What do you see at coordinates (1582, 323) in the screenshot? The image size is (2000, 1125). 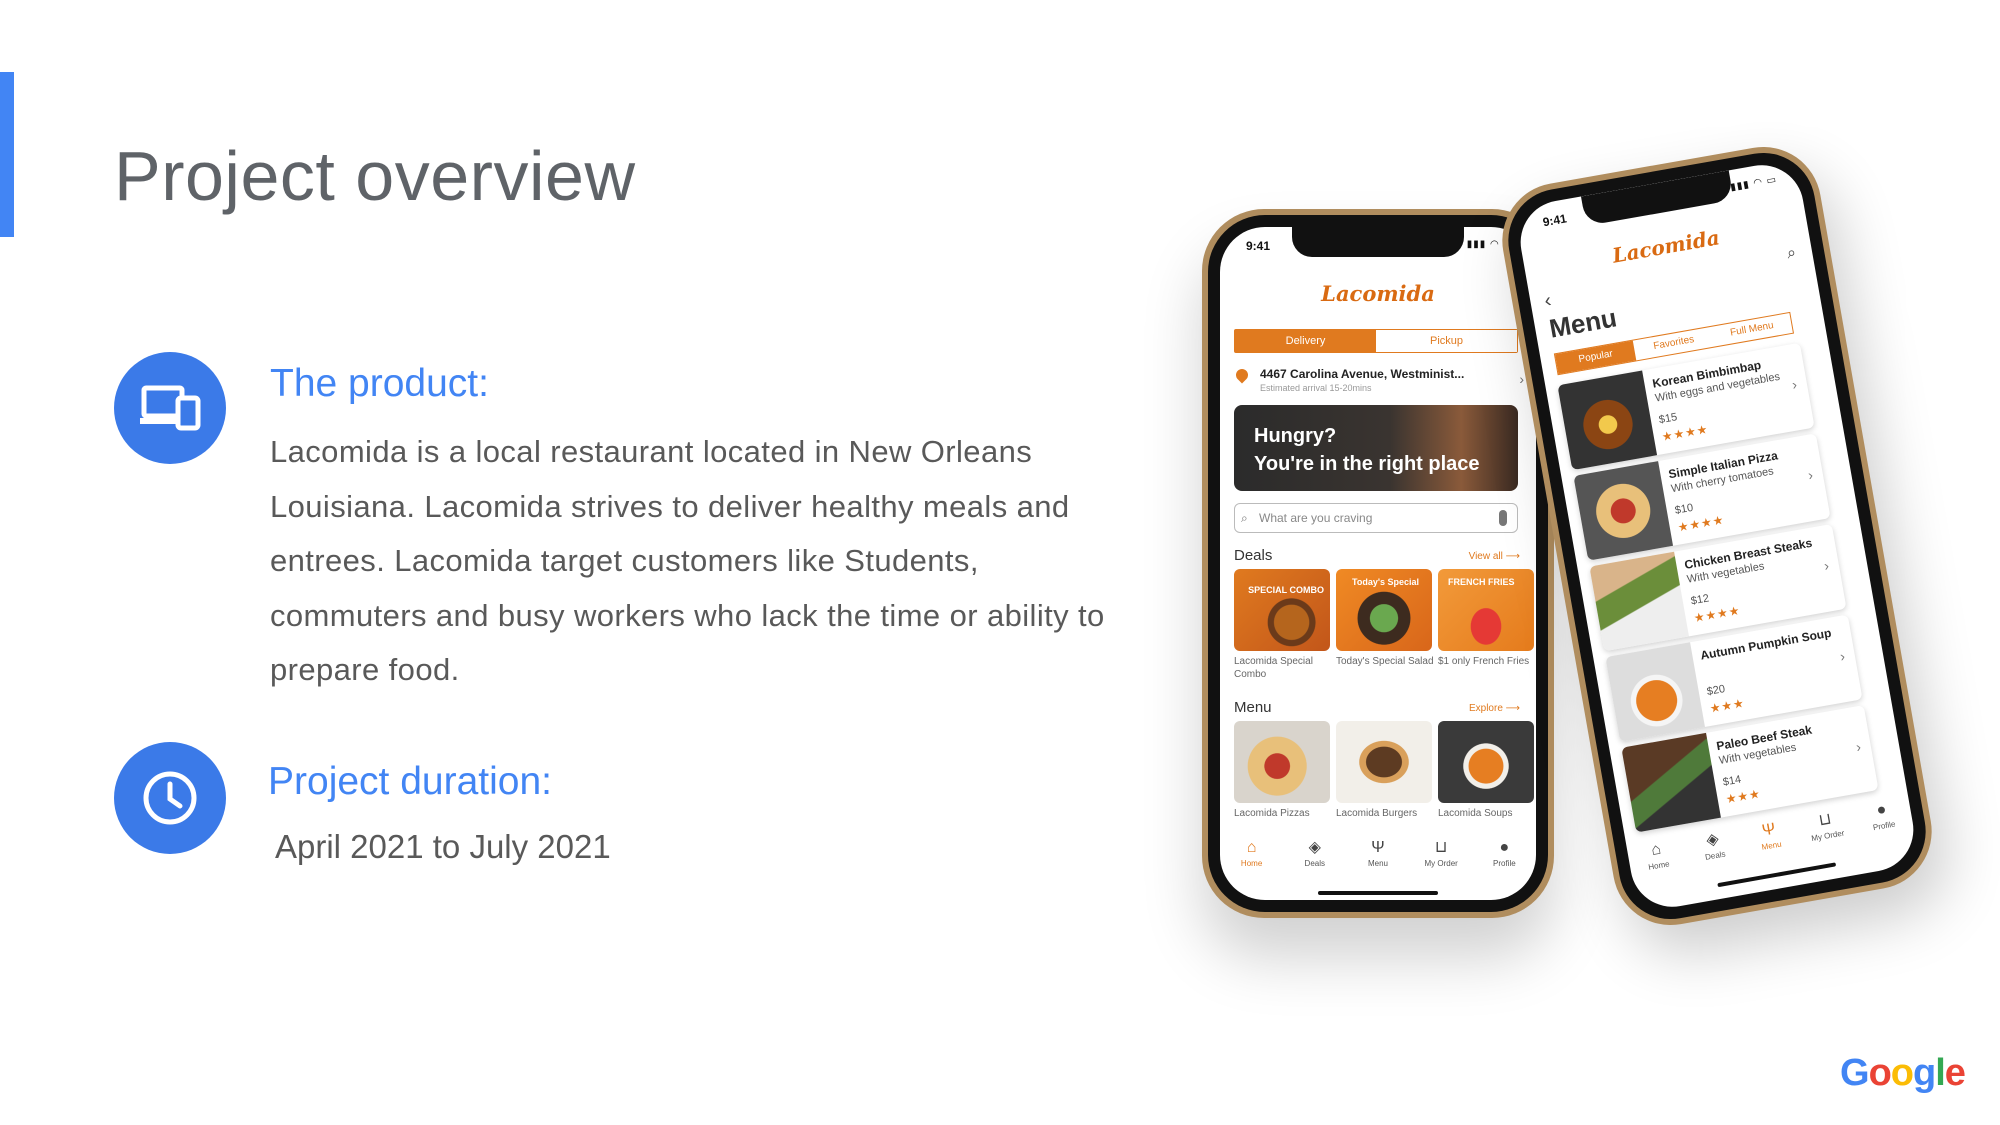 I see `menu-title: Menu` at bounding box center [1582, 323].